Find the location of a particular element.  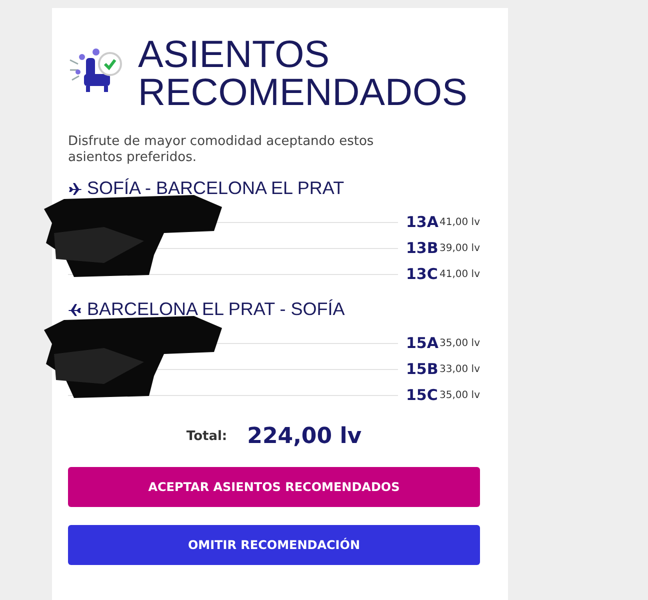

total-amount: 224,00 lv is located at coordinates (304, 436).